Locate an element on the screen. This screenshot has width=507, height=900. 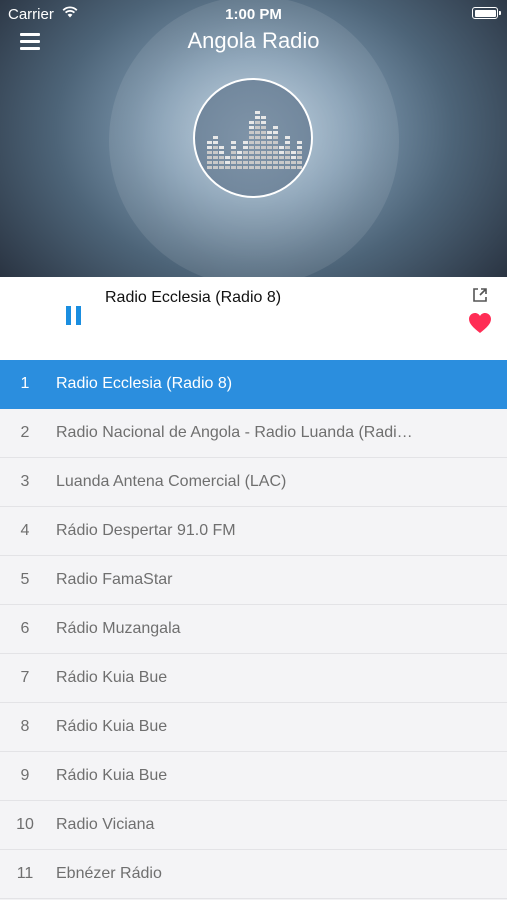
station-row: 10 Radio Viciana is located at coordinates (253, 825).